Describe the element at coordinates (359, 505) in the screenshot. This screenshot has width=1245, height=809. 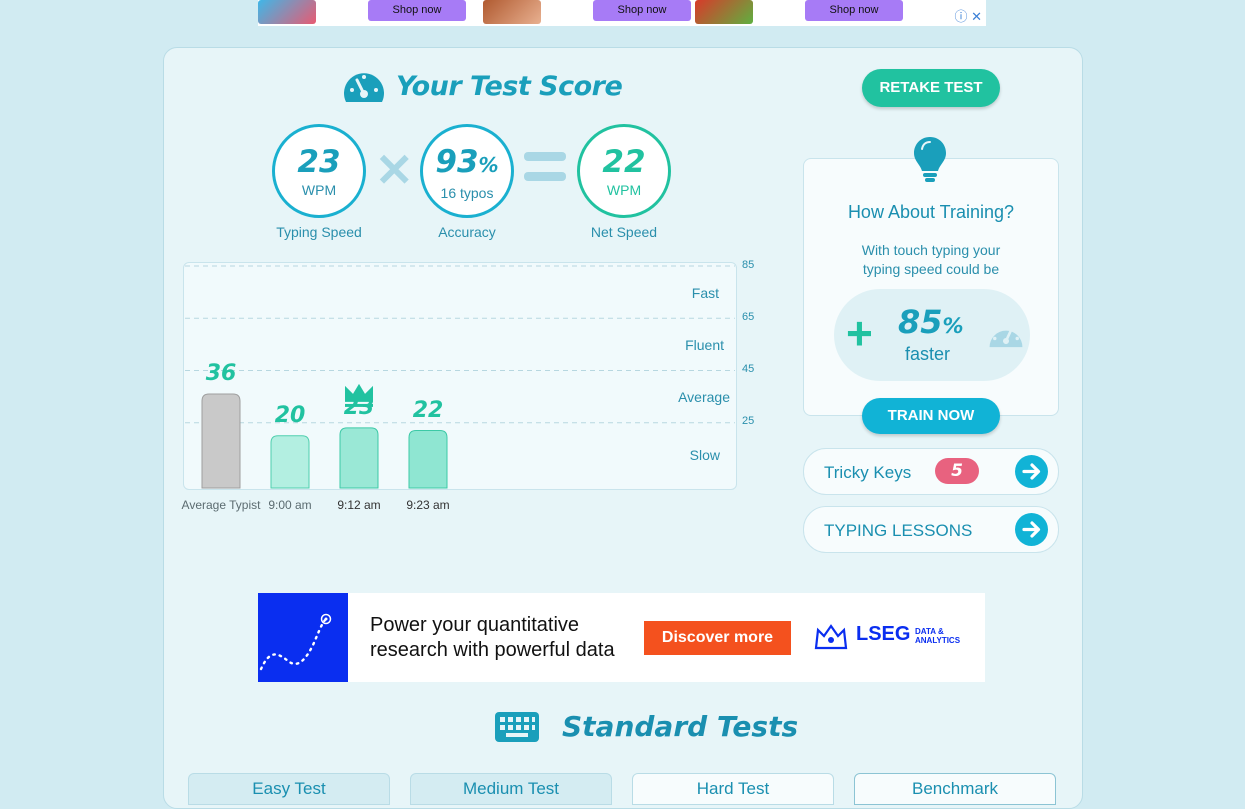
I see `x-label-9-12: 9:12 am` at that location.